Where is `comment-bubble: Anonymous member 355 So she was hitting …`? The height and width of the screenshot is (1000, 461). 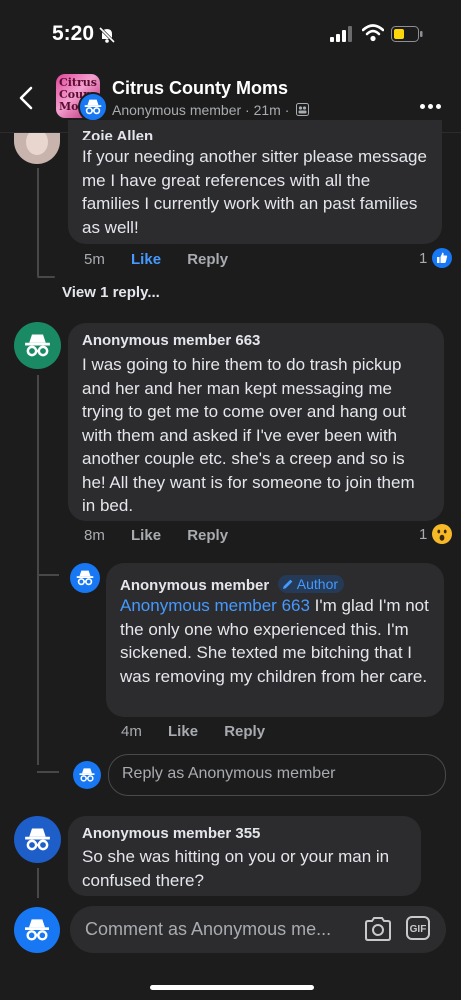
comment-bubble: Anonymous member 355 So she was hitting … is located at coordinates (244, 856).